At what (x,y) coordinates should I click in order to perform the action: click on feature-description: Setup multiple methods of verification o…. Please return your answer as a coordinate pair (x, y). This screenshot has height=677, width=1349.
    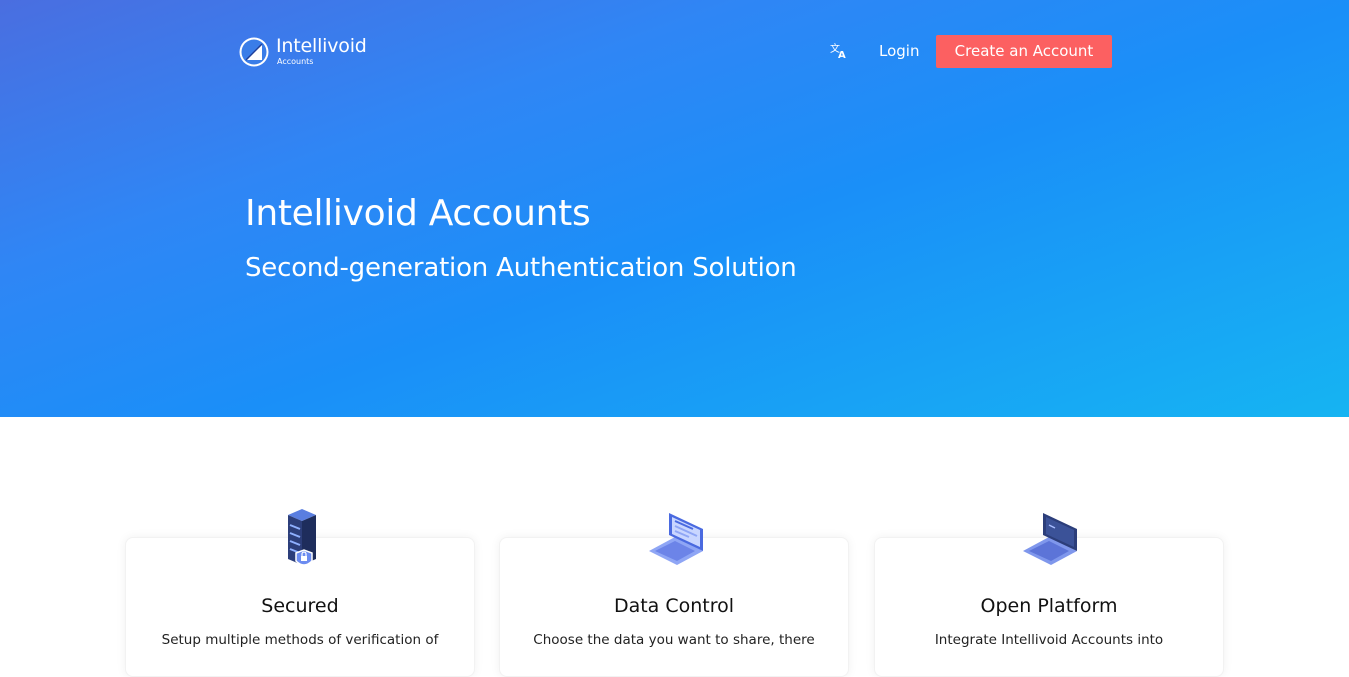
    Looking at the image, I should click on (300, 640).